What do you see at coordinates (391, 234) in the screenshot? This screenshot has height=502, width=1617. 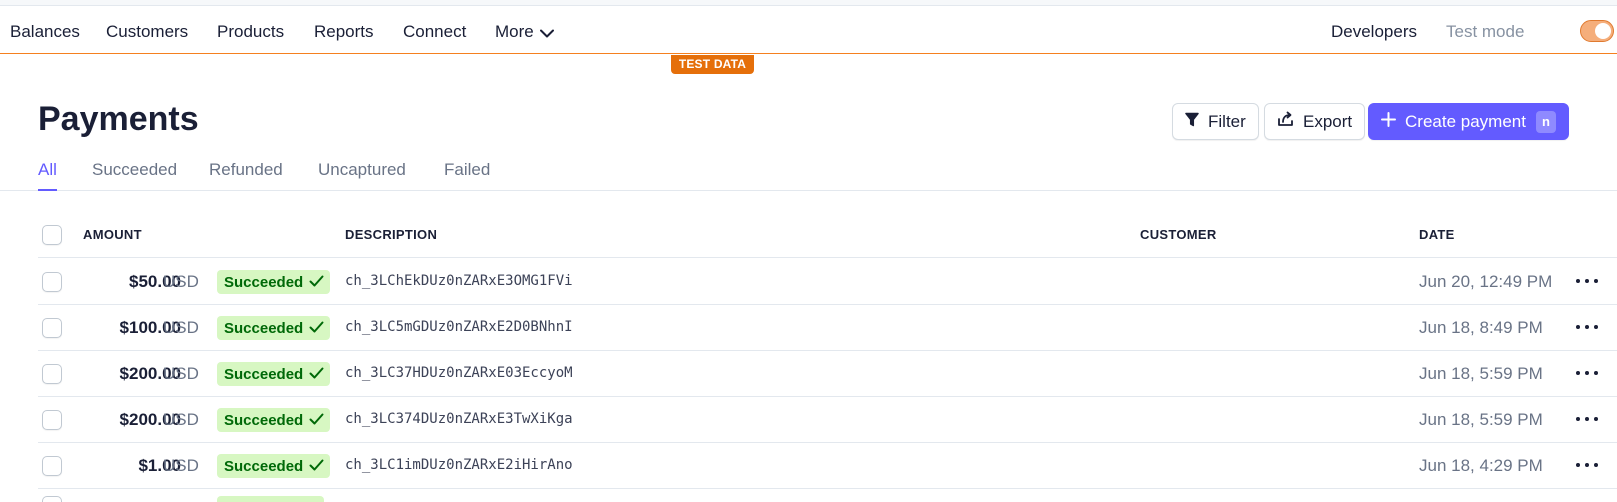 I see `column-header-description: DESCRIPTION` at bounding box center [391, 234].